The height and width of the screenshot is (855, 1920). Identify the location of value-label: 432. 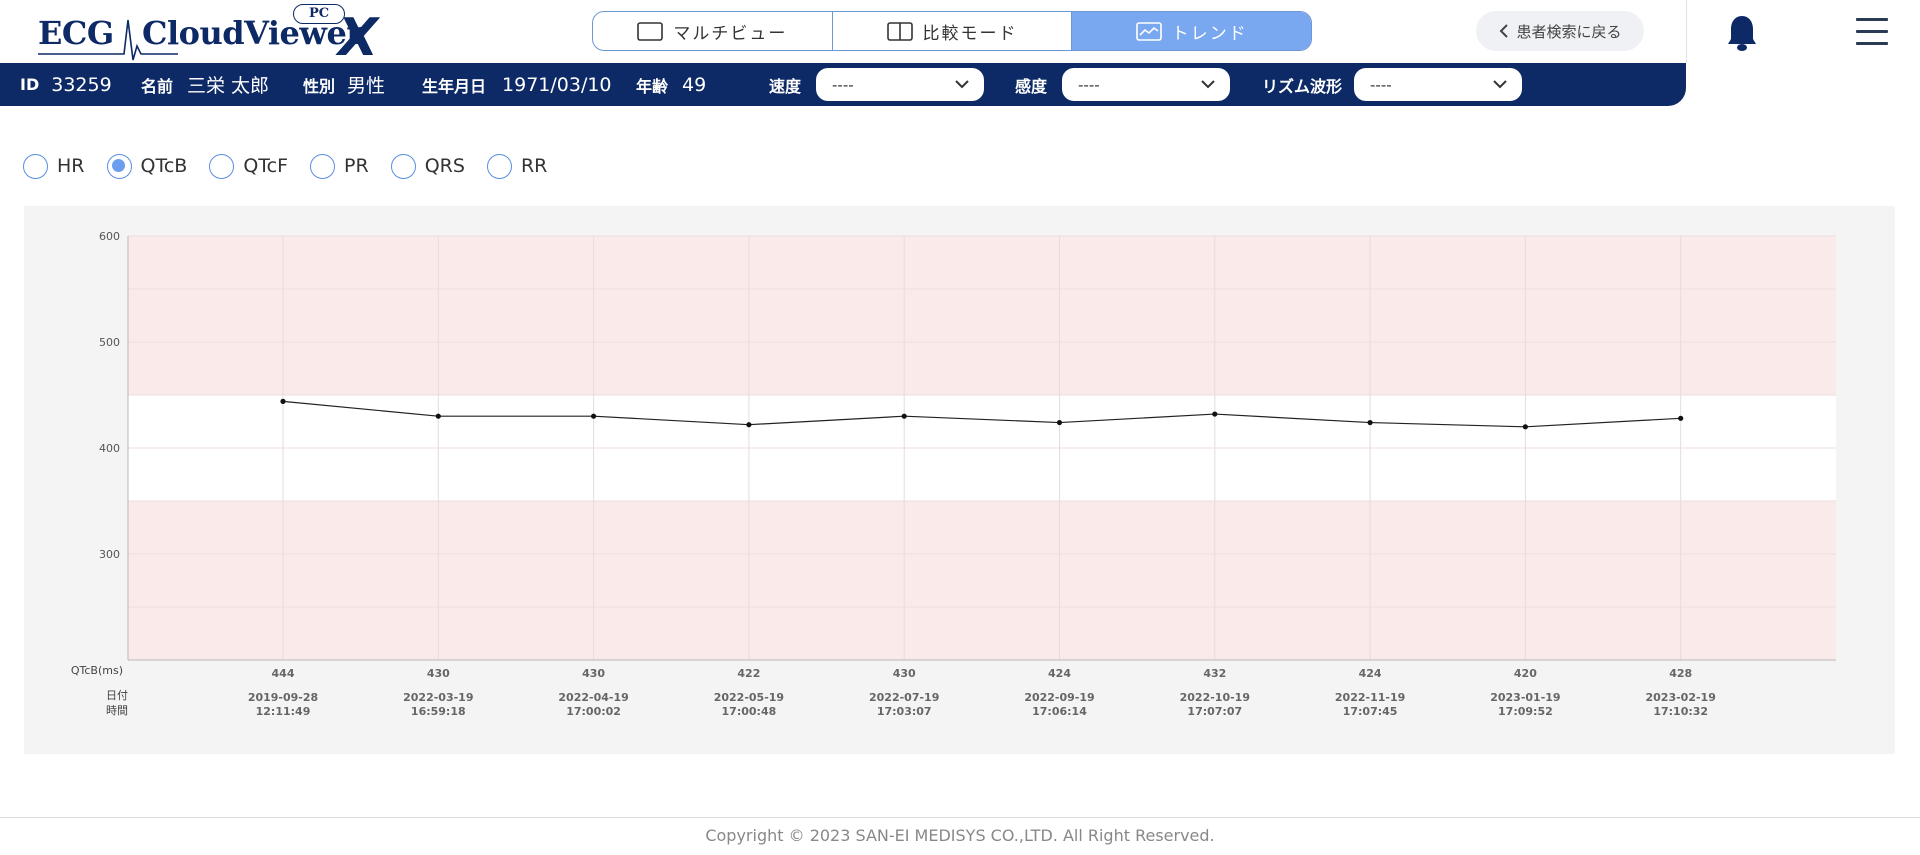
(1214, 673).